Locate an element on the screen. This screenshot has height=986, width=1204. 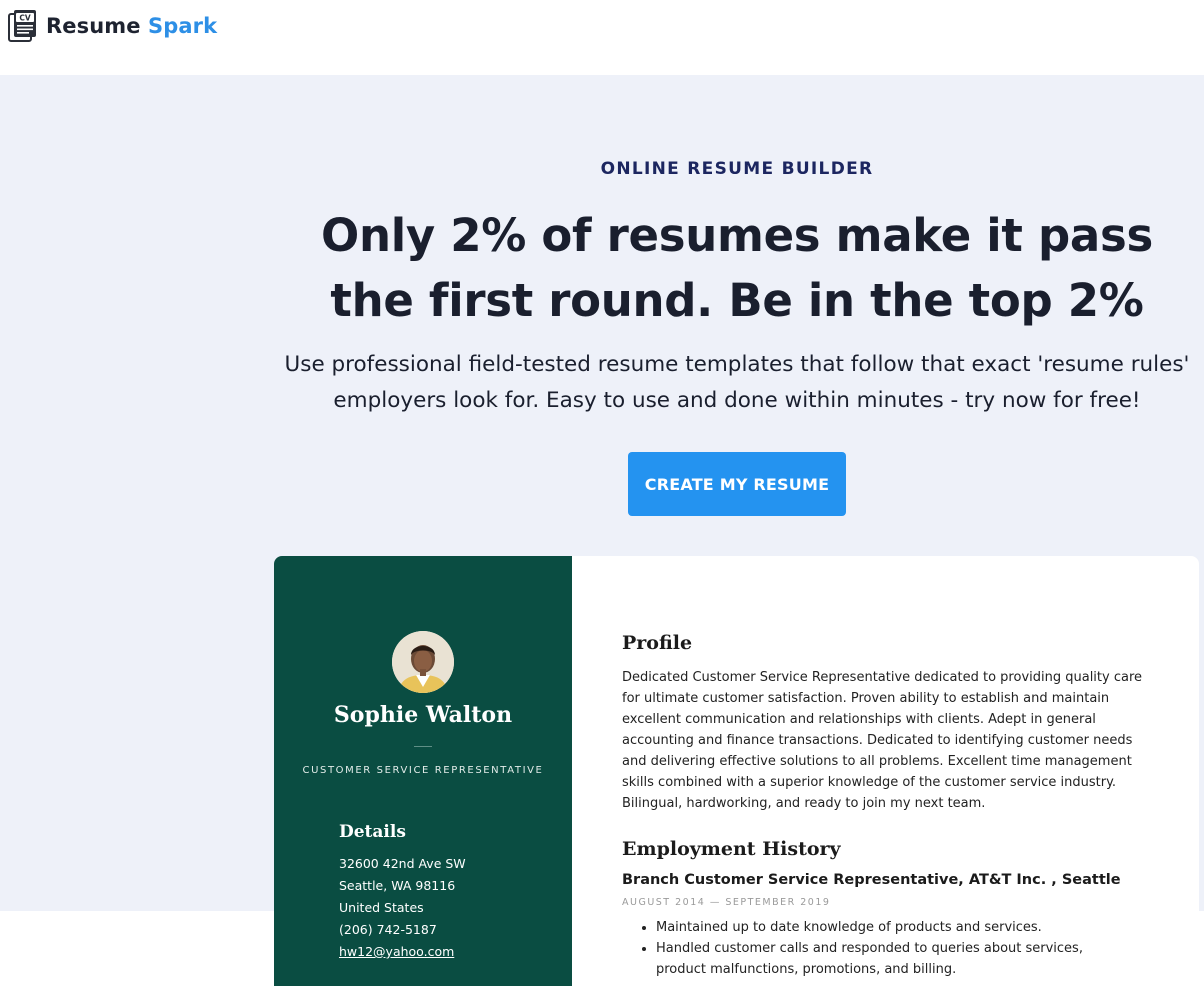
employment-heading: Employment History is located at coordinates (731, 849).